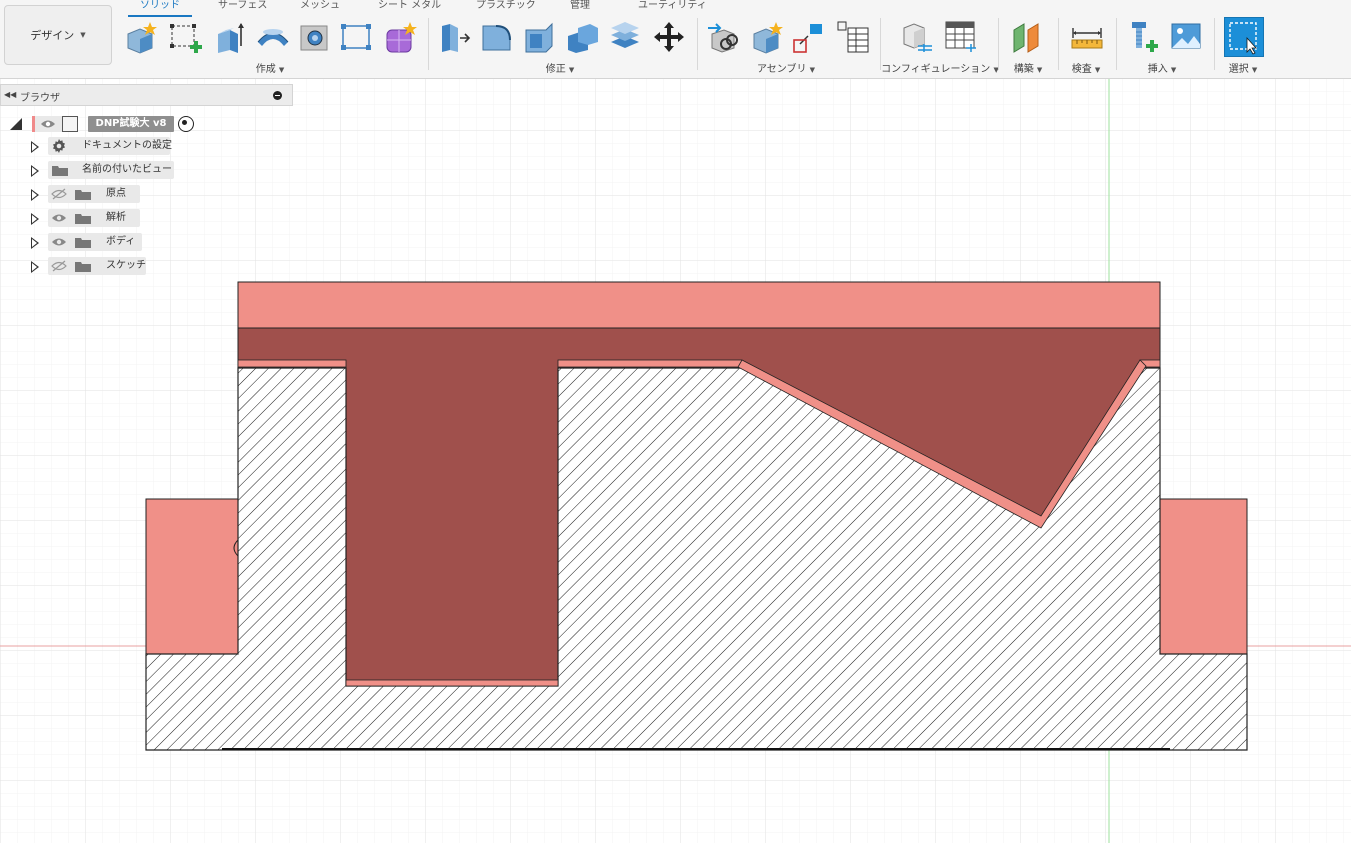  What do you see at coordinates (94, 218) in the screenshot?
I see `item-chip: 解析` at bounding box center [94, 218].